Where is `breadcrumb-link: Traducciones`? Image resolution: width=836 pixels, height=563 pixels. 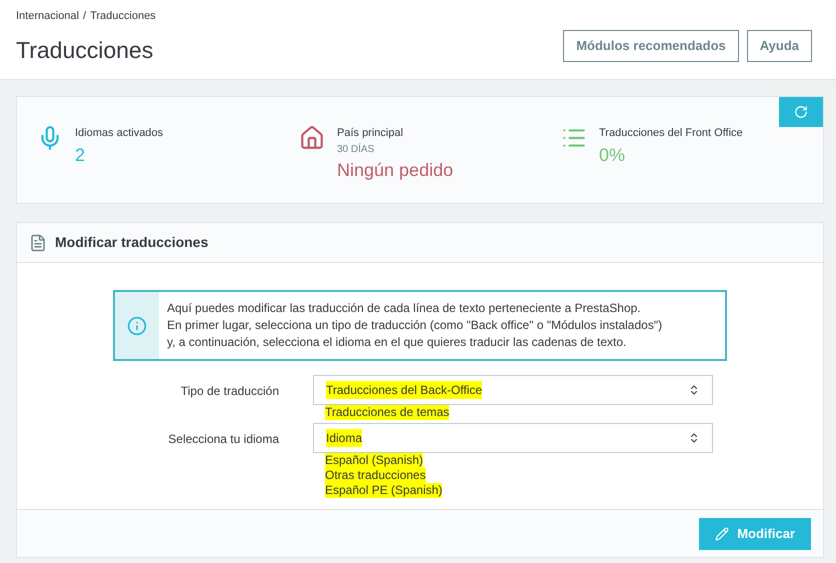
breadcrumb-link: Traducciones is located at coordinates (123, 16).